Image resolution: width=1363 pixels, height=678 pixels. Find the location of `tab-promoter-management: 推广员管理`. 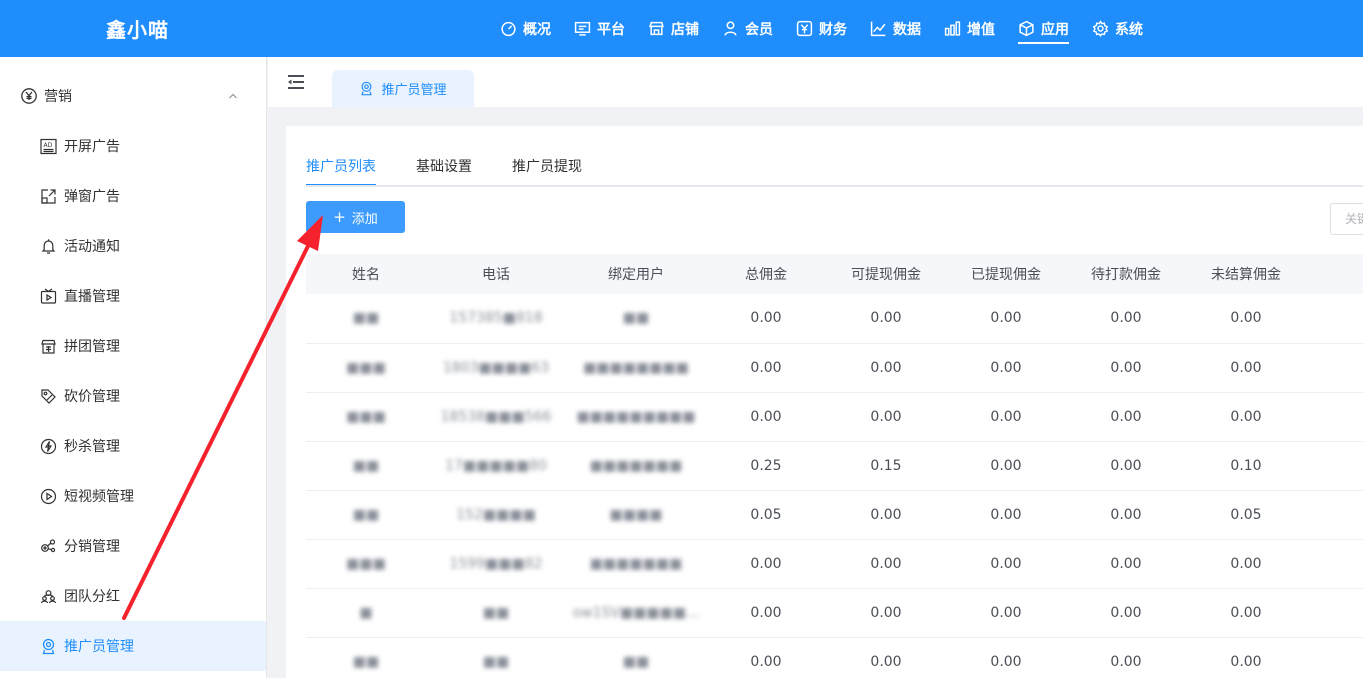

tab-promoter-management: 推广员管理 is located at coordinates (403, 88).